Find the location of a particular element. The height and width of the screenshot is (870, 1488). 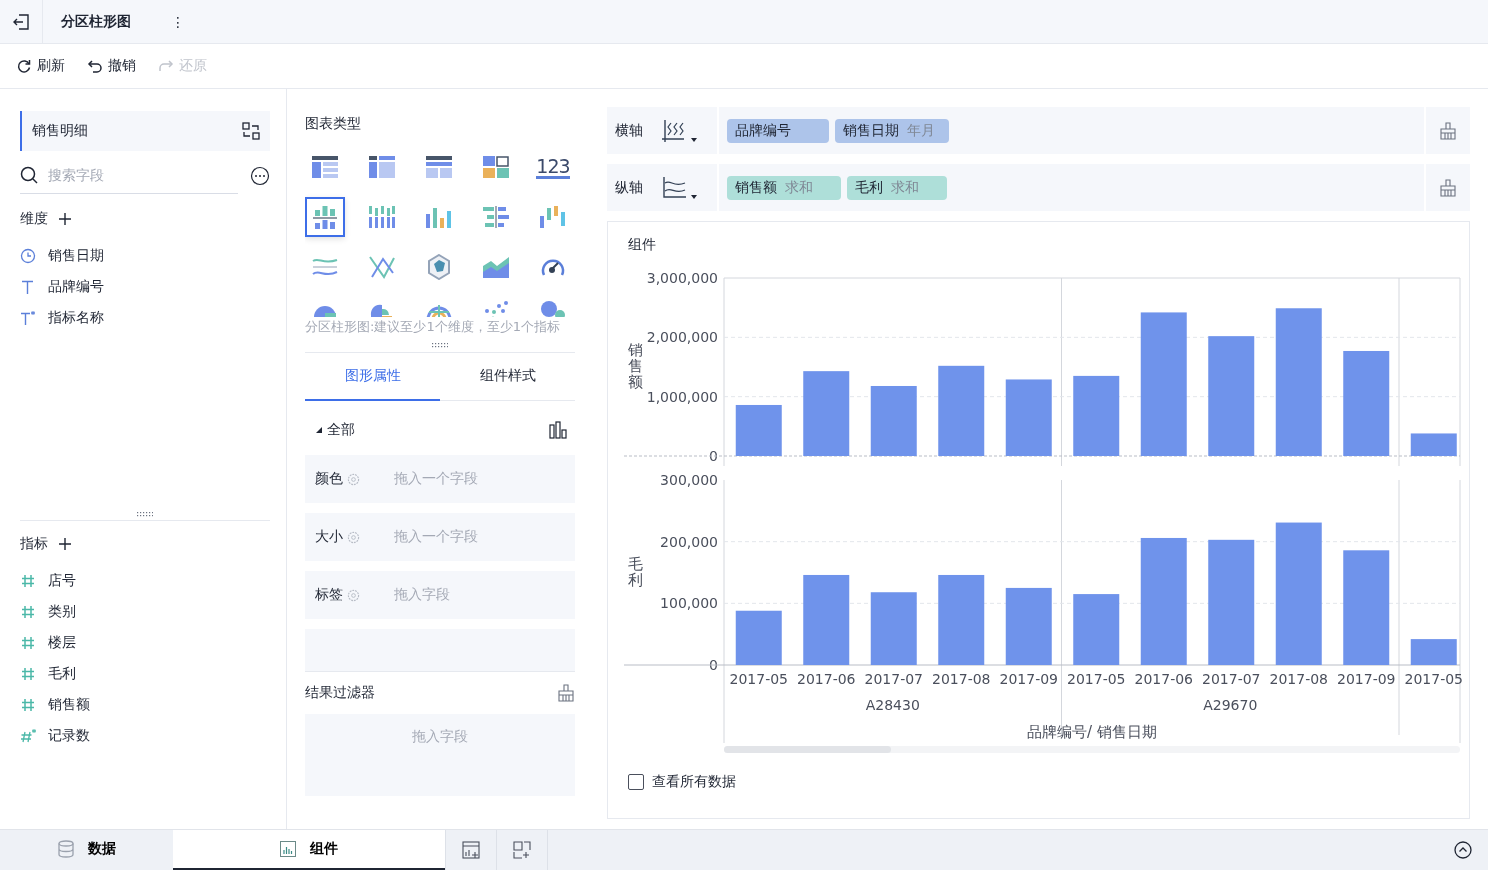

y-tick-label: 300,000 is located at coordinates (689, 480).